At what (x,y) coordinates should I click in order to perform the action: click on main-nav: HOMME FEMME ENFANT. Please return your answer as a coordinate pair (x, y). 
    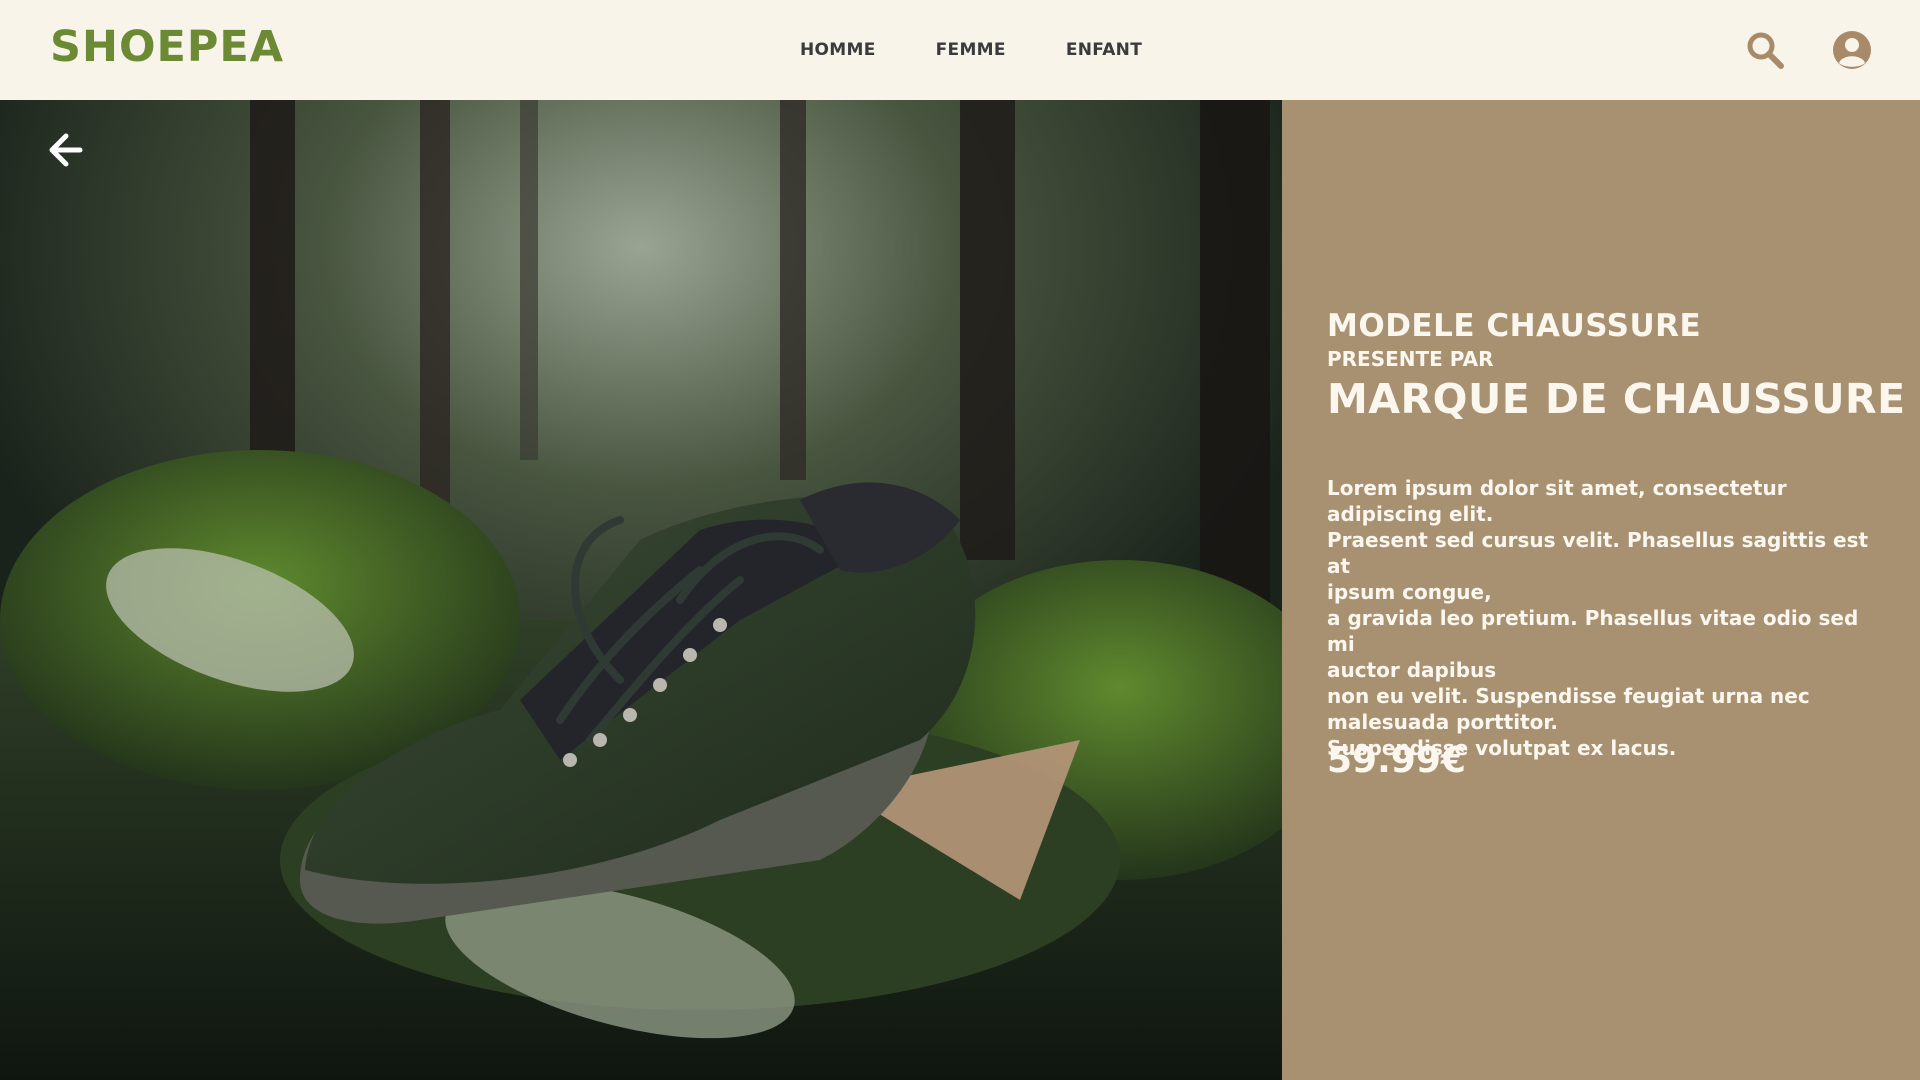
    Looking at the image, I should click on (1001, 50).